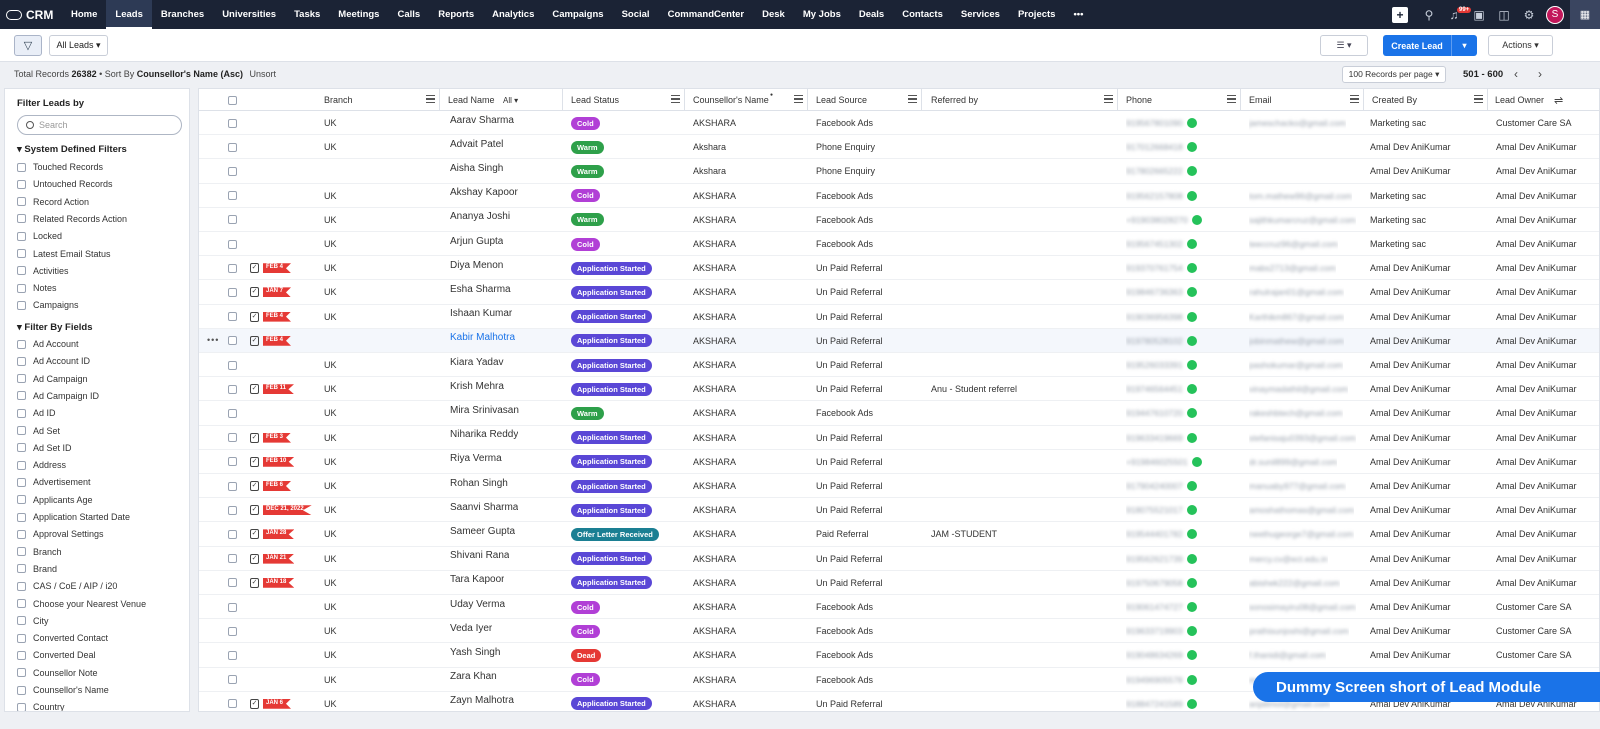  I want to click on phone-value: 919447610720, so click(1154, 413).